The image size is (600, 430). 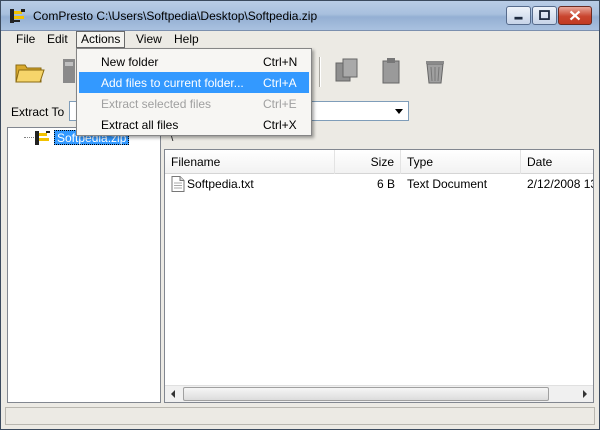 What do you see at coordinates (385, 184) in the screenshot?
I see `file-size: 6 B` at bounding box center [385, 184].